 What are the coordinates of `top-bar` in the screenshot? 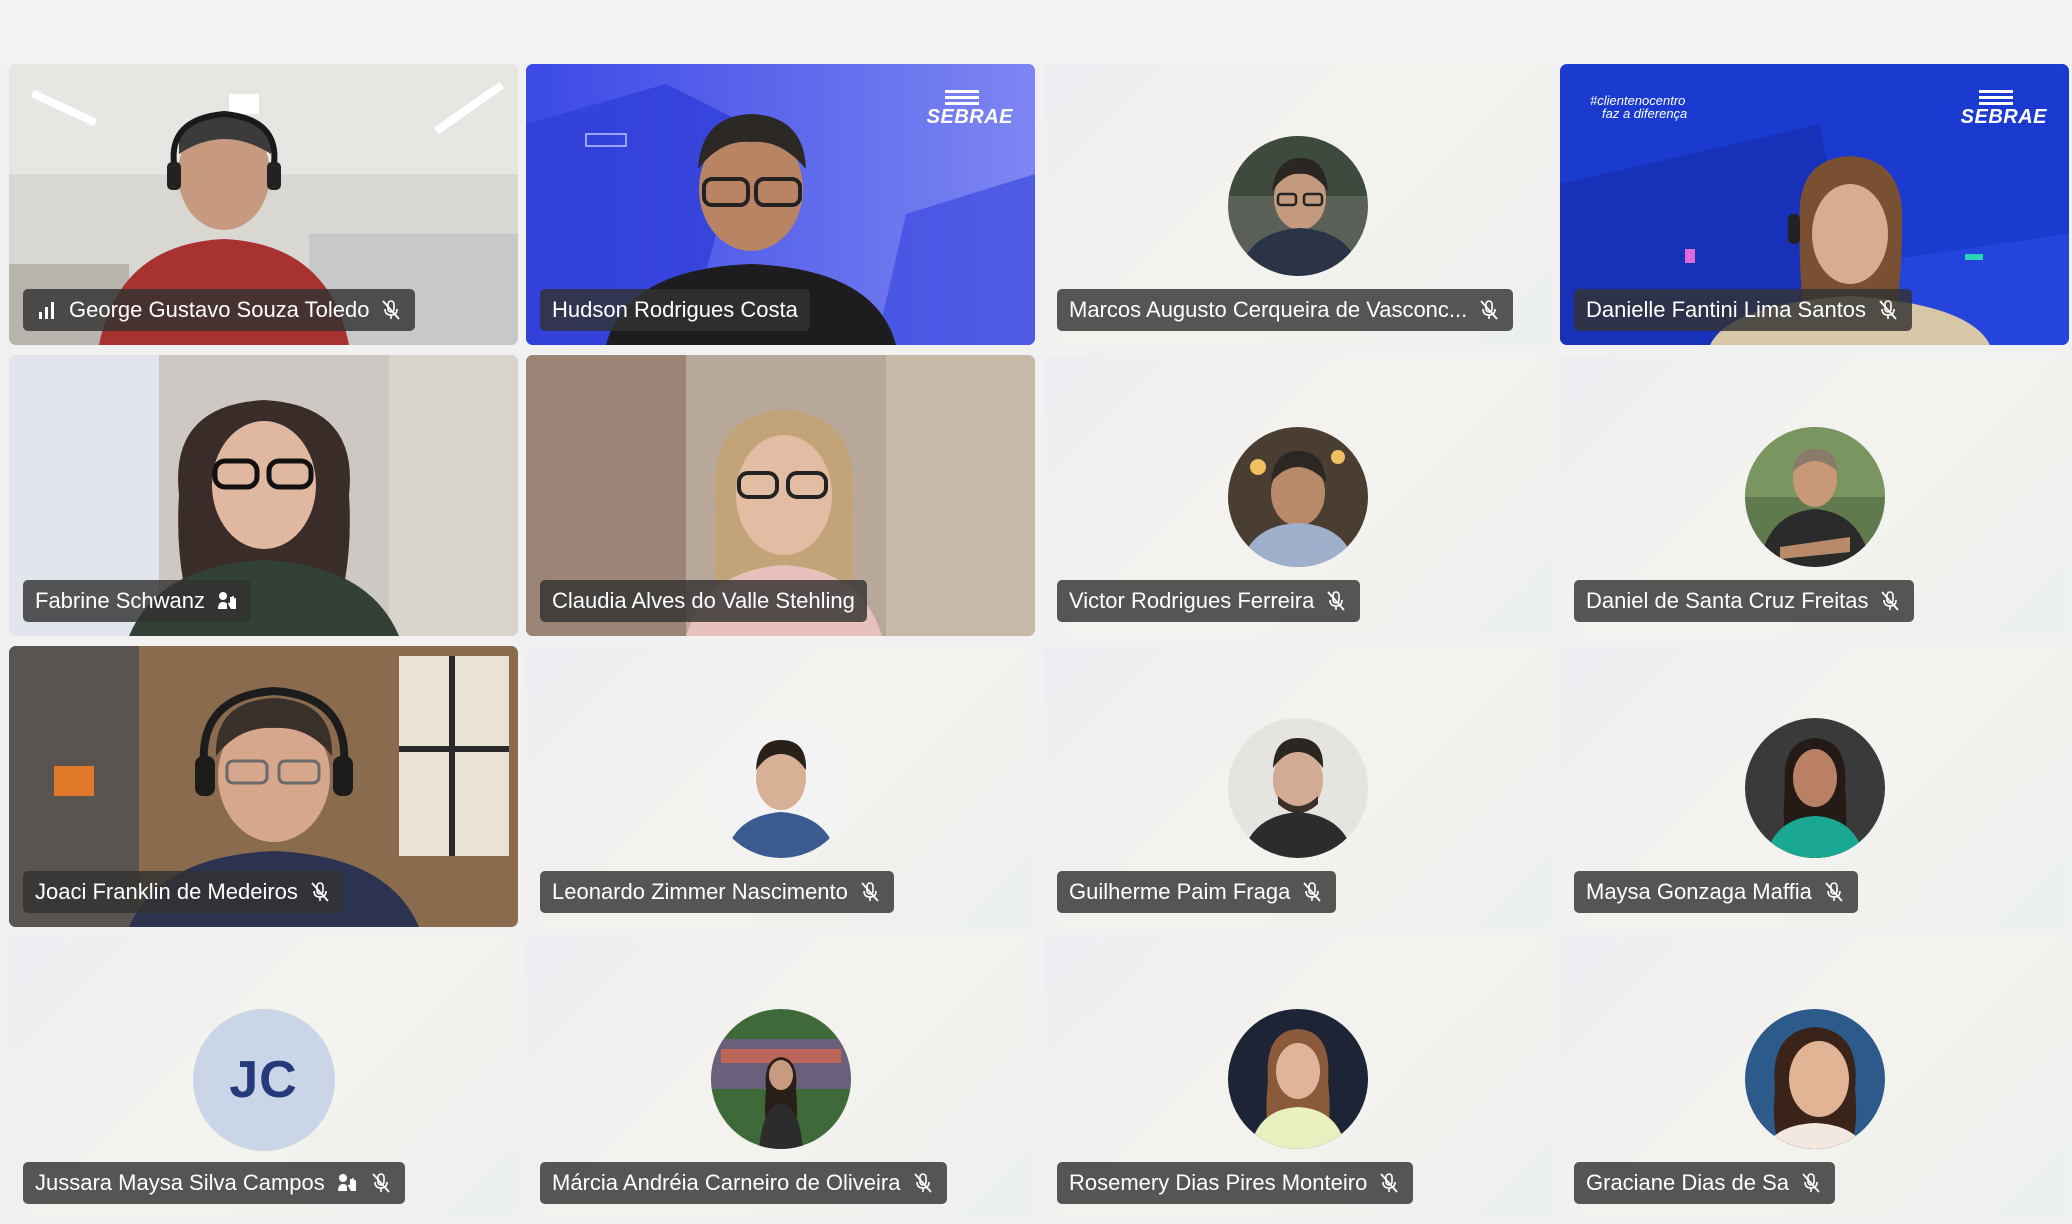 It's located at (1036, 30).